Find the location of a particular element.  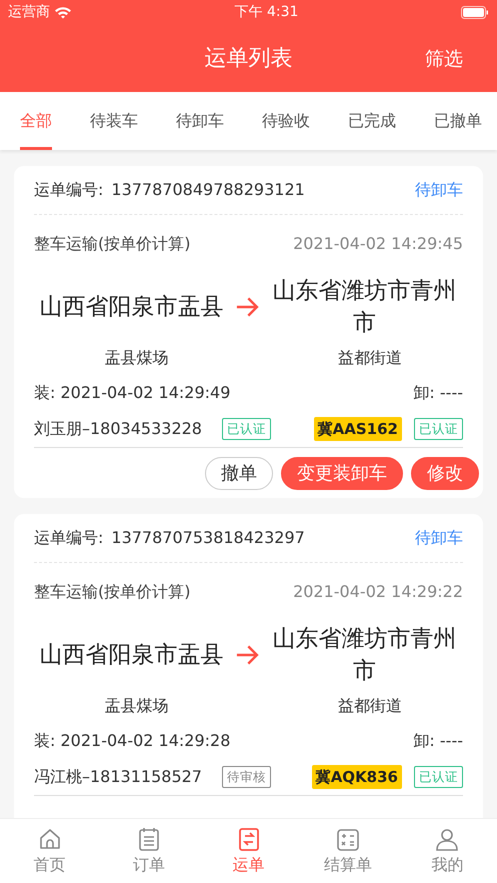

tab-bar-item: 首页 is located at coordinates (50, 851).